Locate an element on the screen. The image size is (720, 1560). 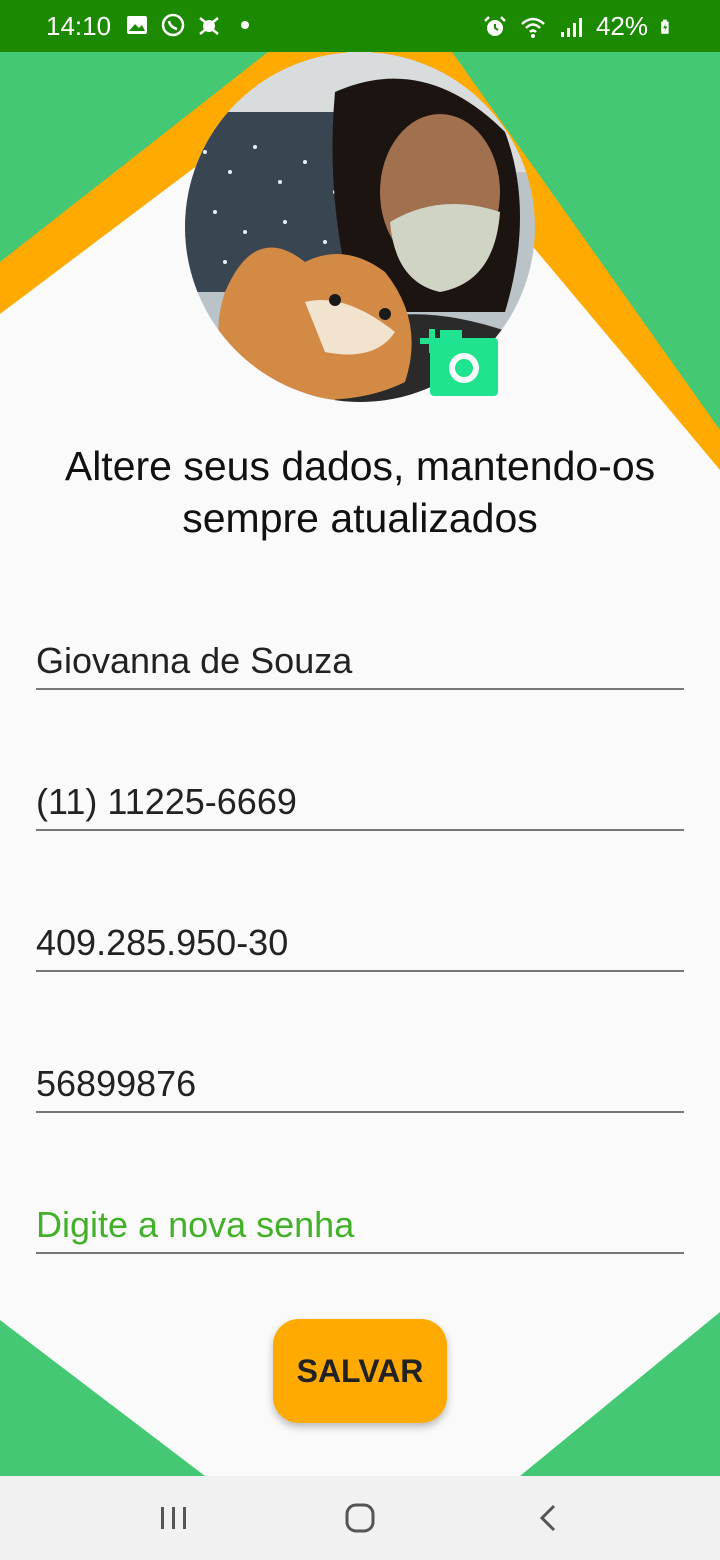
password-input is located at coordinates (360, 1084).